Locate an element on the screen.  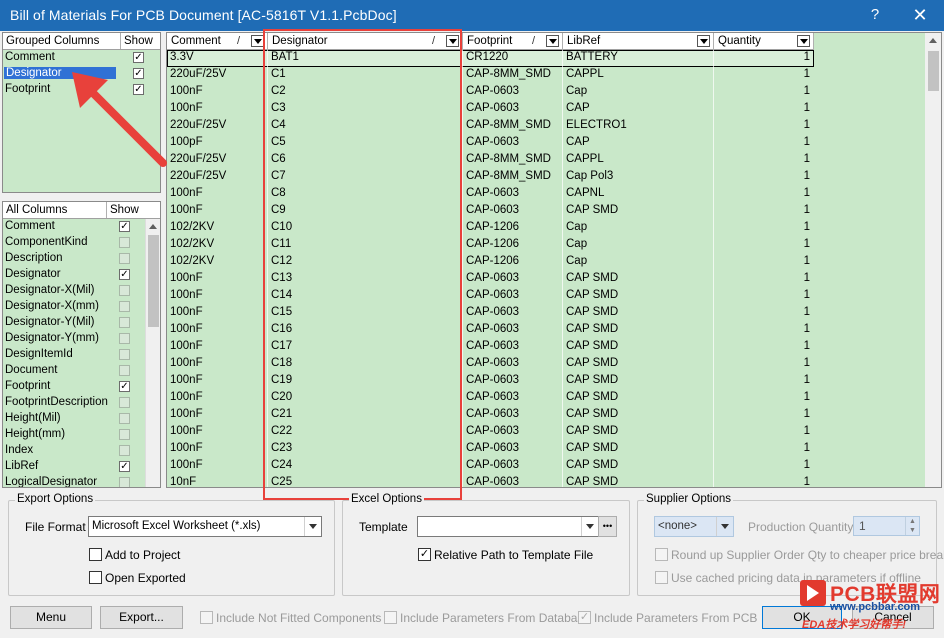
relative-path-checkbox: ✓ is located at coordinates (424, 554).